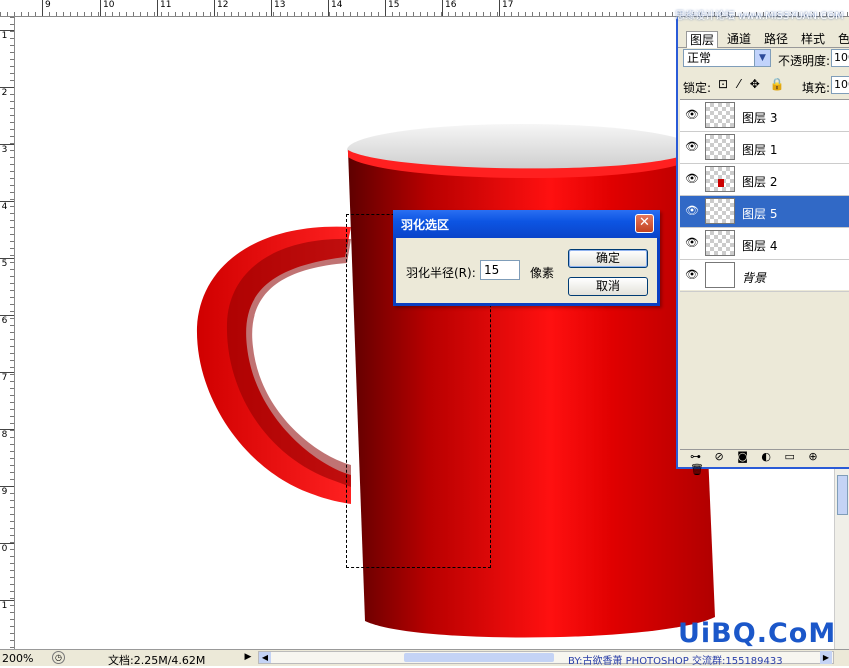 This screenshot has width=849, height=668. I want to click on ruler-label: 11, so click(166, 5).